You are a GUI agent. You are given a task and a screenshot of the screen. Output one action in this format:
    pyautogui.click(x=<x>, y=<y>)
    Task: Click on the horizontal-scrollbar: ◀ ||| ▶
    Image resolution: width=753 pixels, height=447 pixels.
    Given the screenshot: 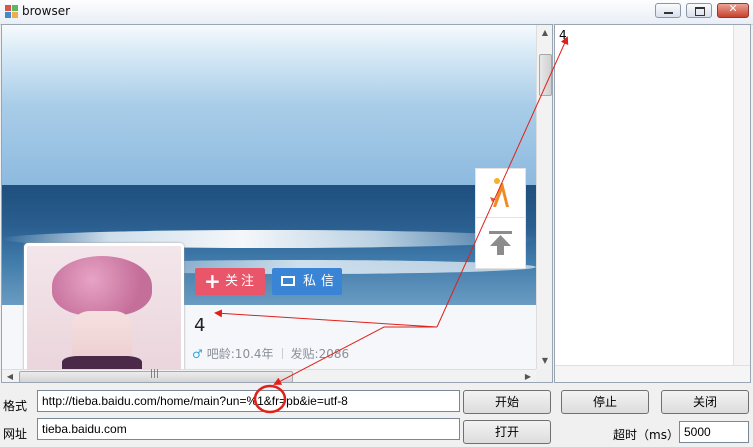 What is the action you would take?
    pyautogui.click(x=269, y=375)
    